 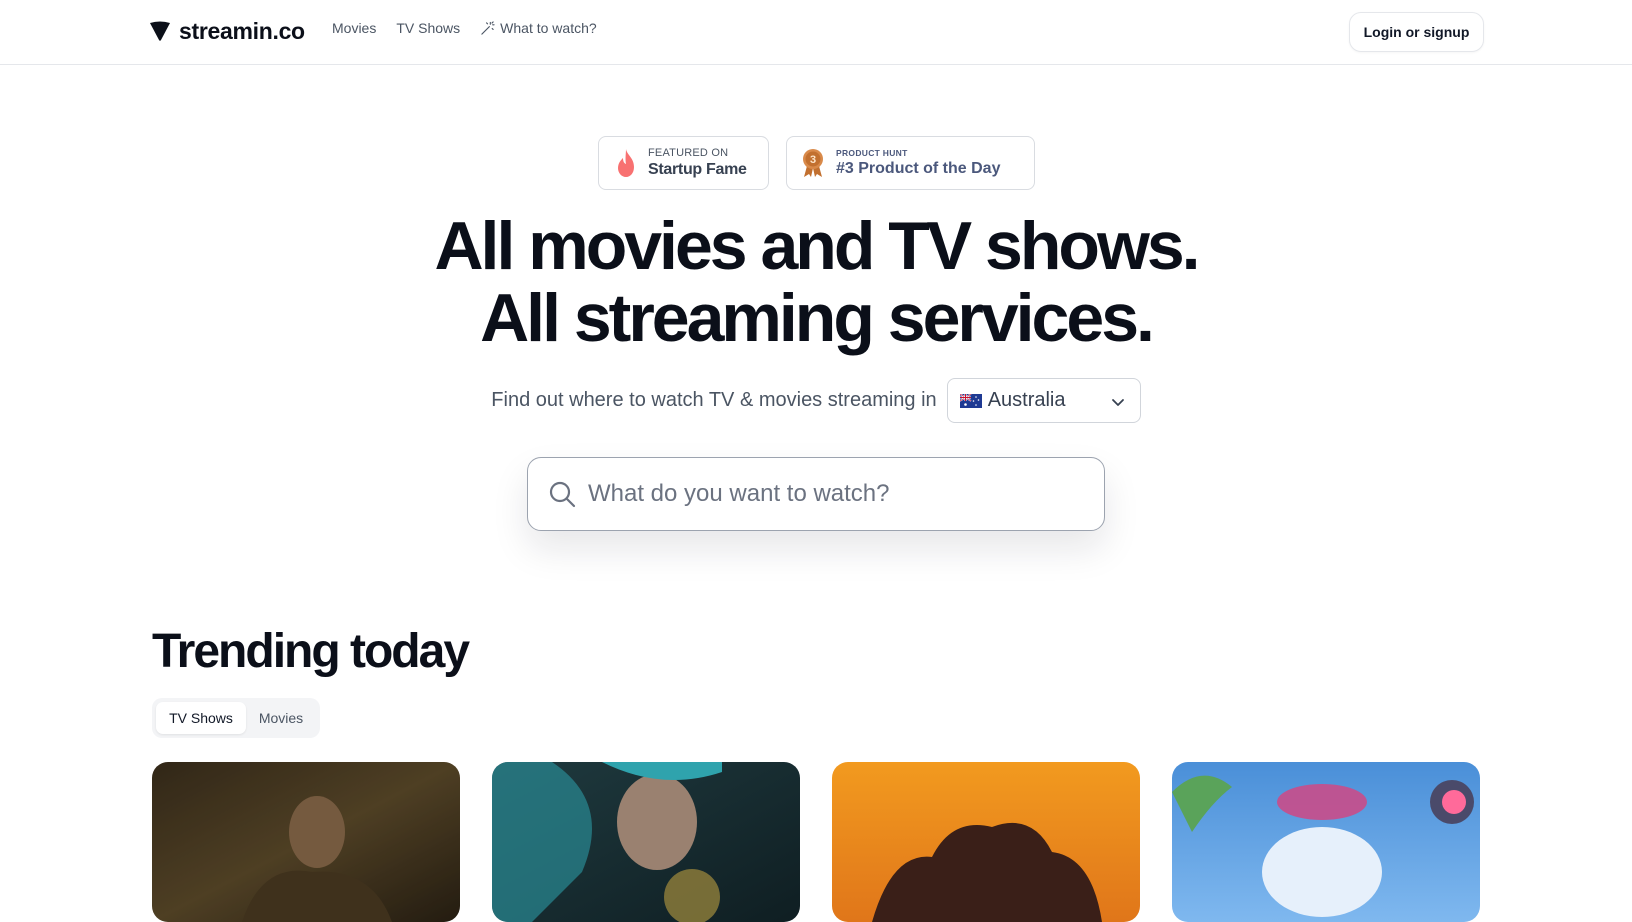 I want to click on logo-link: streamin.co, so click(x=226, y=31).